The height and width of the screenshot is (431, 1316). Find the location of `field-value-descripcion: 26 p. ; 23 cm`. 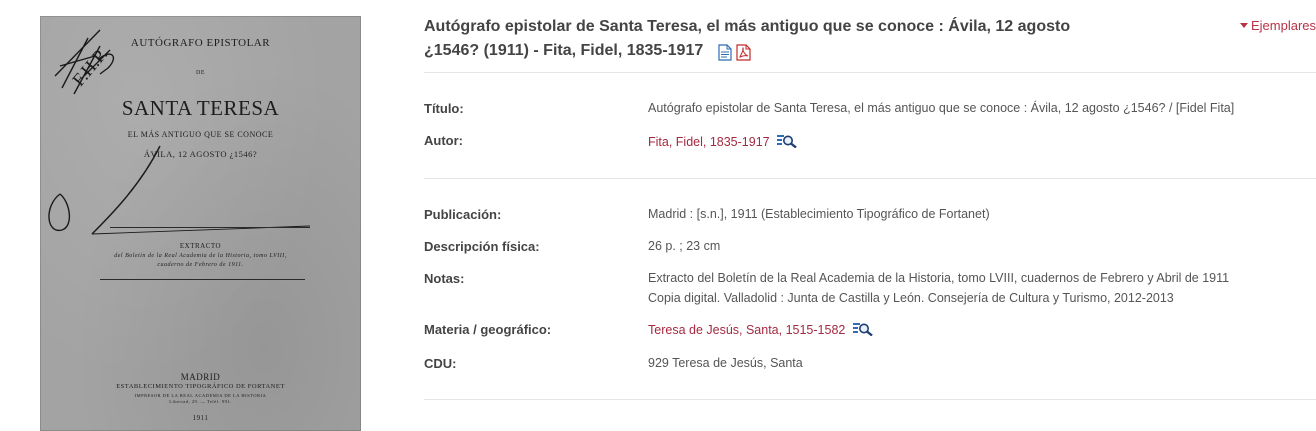

field-value-descripcion: 26 p. ; 23 cm is located at coordinates (684, 246).